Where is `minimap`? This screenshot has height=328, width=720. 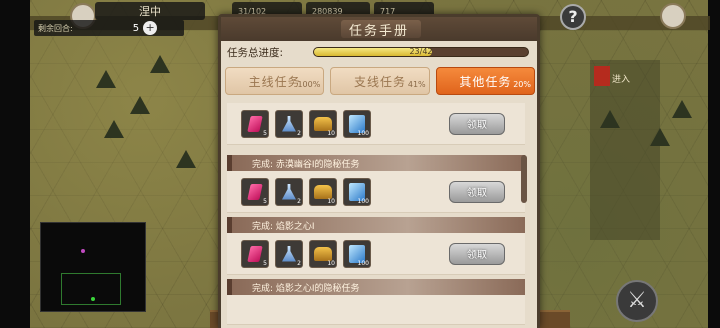 minimap is located at coordinates (93, 267).